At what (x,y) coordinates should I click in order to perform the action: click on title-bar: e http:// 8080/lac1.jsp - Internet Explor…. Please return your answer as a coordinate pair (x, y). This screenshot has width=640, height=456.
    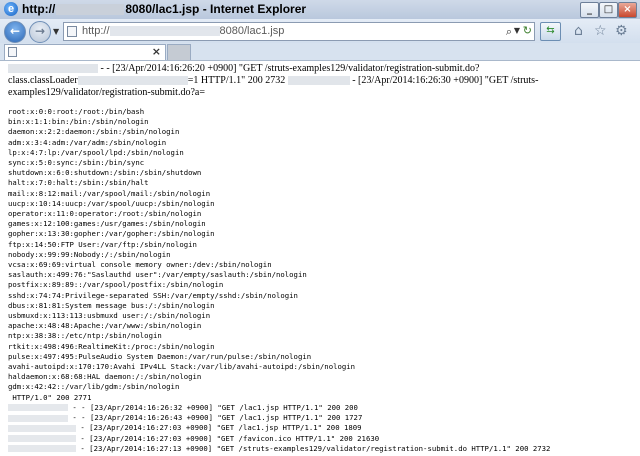
    Looking at the image, I should click on (320, 10).